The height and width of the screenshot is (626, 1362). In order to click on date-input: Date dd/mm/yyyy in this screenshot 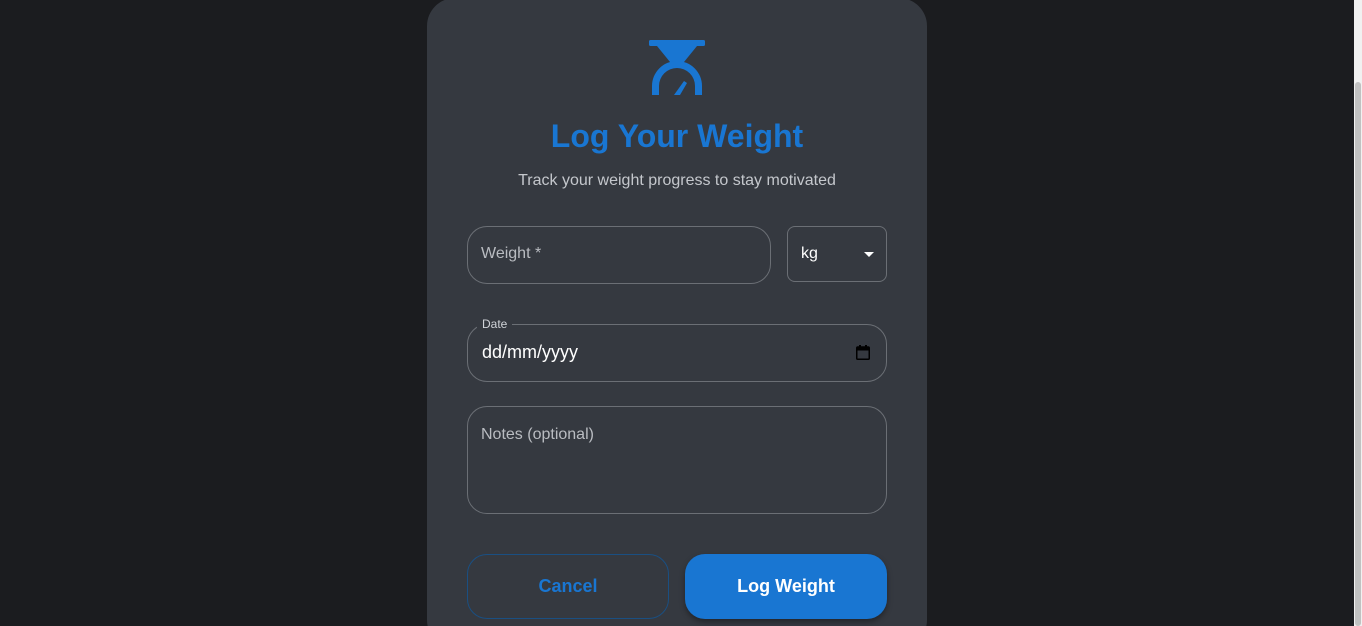, I will do `click(677, 349)`.